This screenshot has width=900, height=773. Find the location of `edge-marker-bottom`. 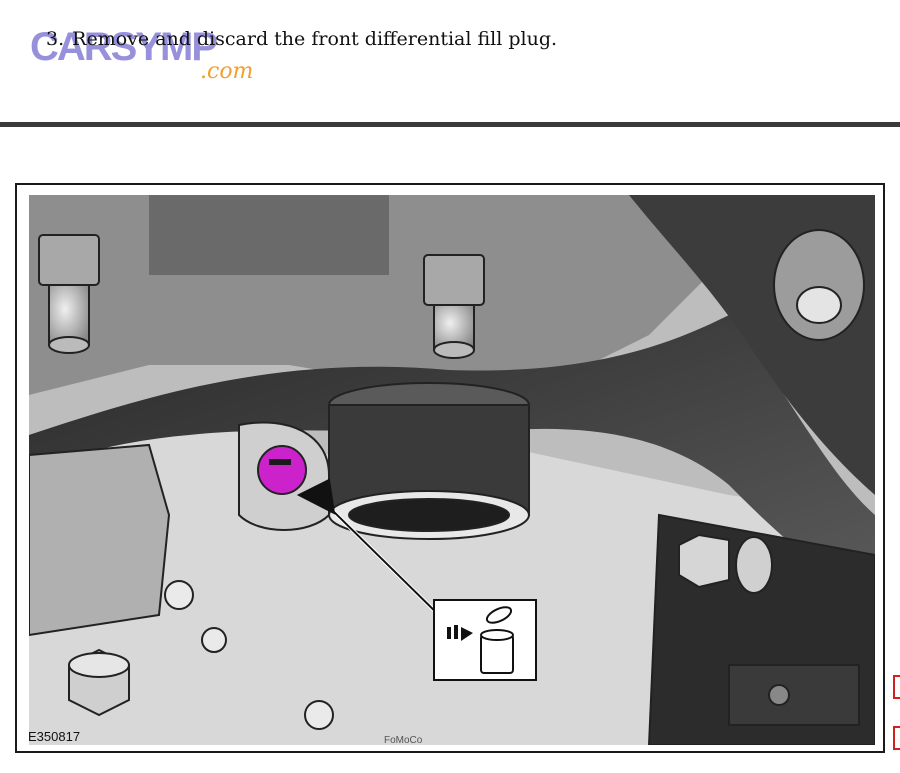

edge-marker-bottom is located at coordinates (896, 738).